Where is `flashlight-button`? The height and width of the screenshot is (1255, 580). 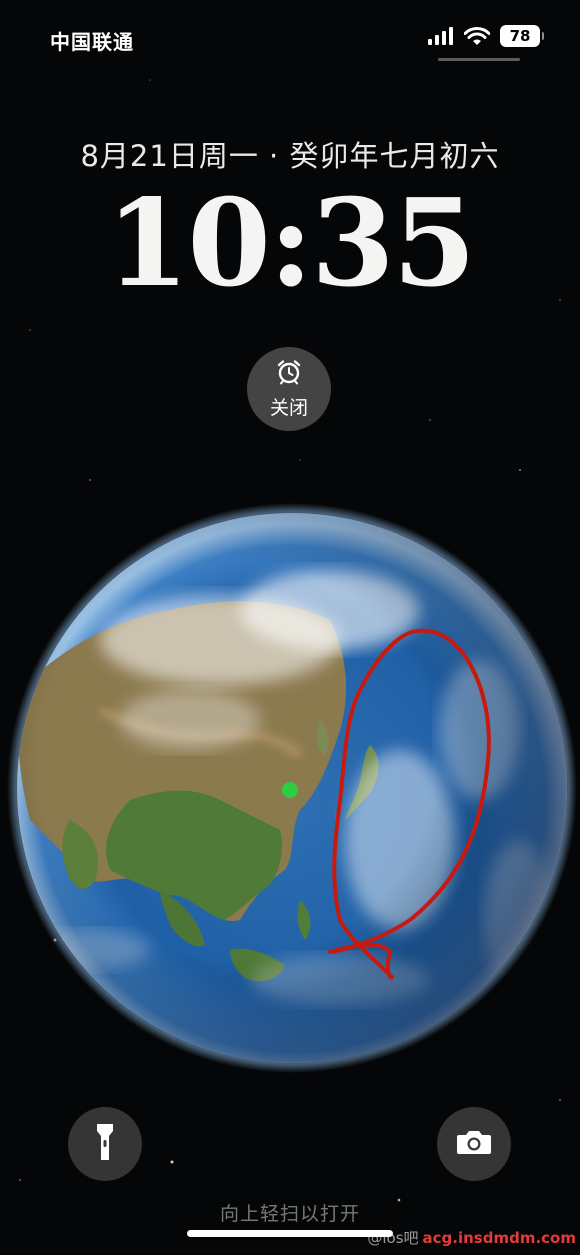
flashlight-button is located at coordinates (105, 1144).